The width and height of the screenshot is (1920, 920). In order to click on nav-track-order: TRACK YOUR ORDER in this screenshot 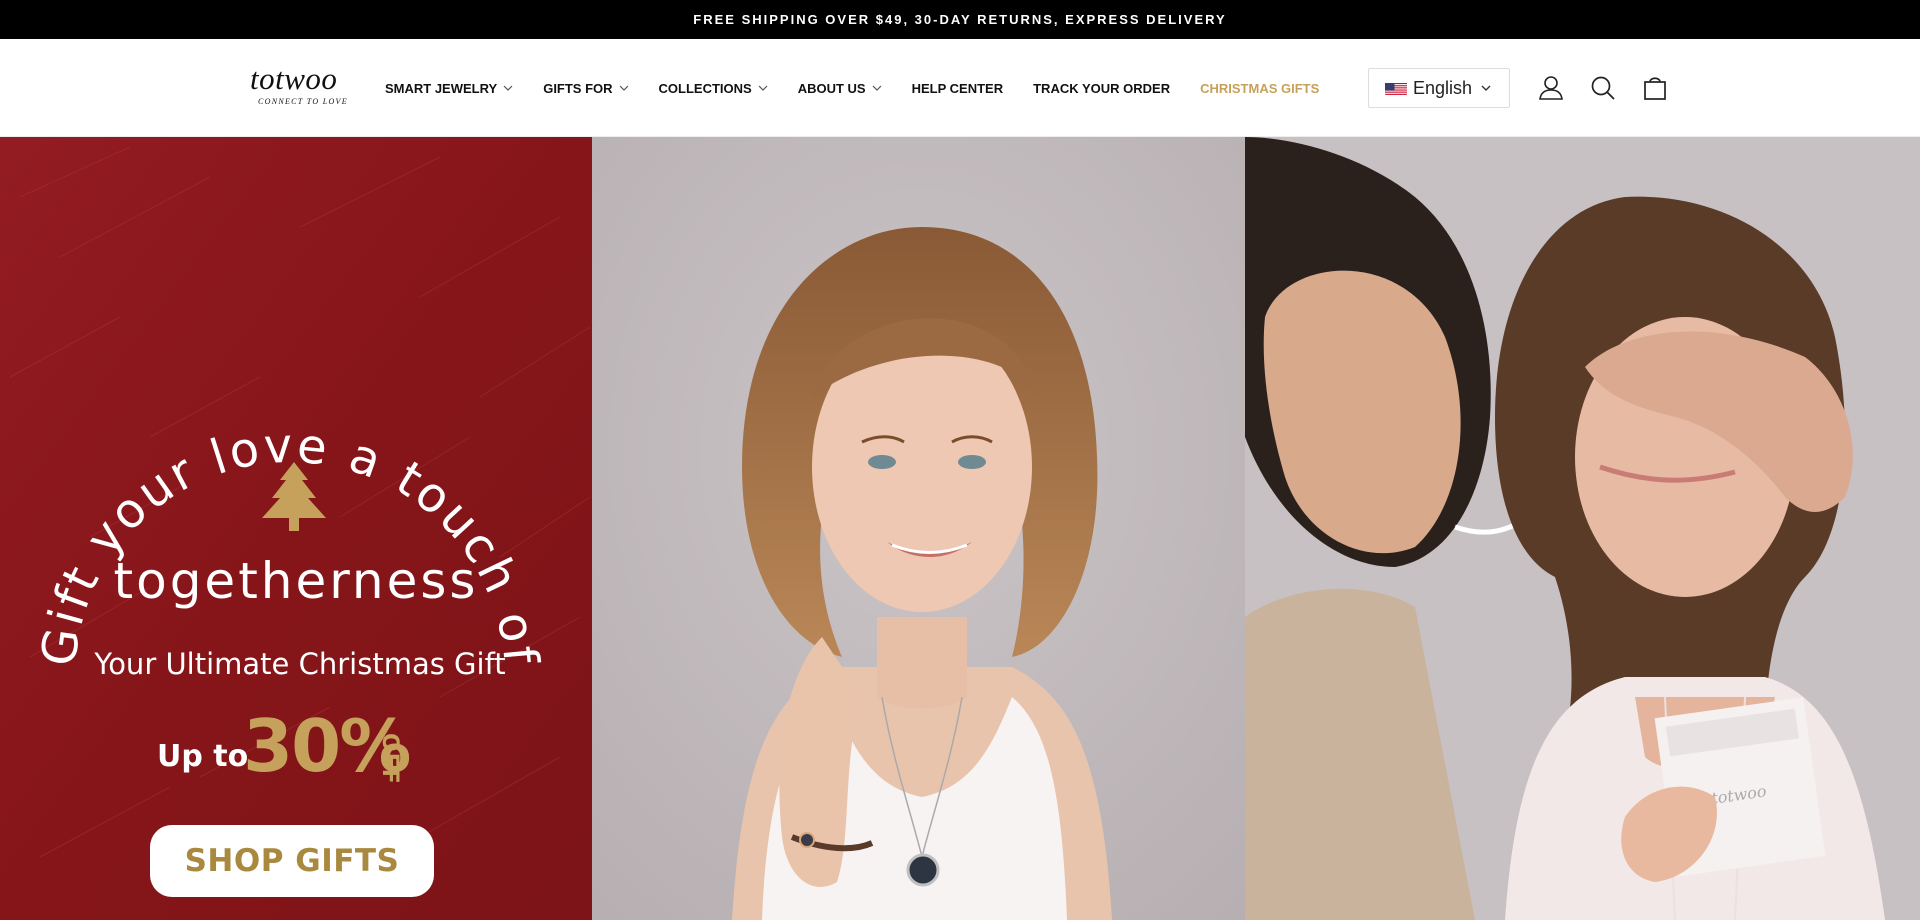, I will do `click(1101, 88)`.